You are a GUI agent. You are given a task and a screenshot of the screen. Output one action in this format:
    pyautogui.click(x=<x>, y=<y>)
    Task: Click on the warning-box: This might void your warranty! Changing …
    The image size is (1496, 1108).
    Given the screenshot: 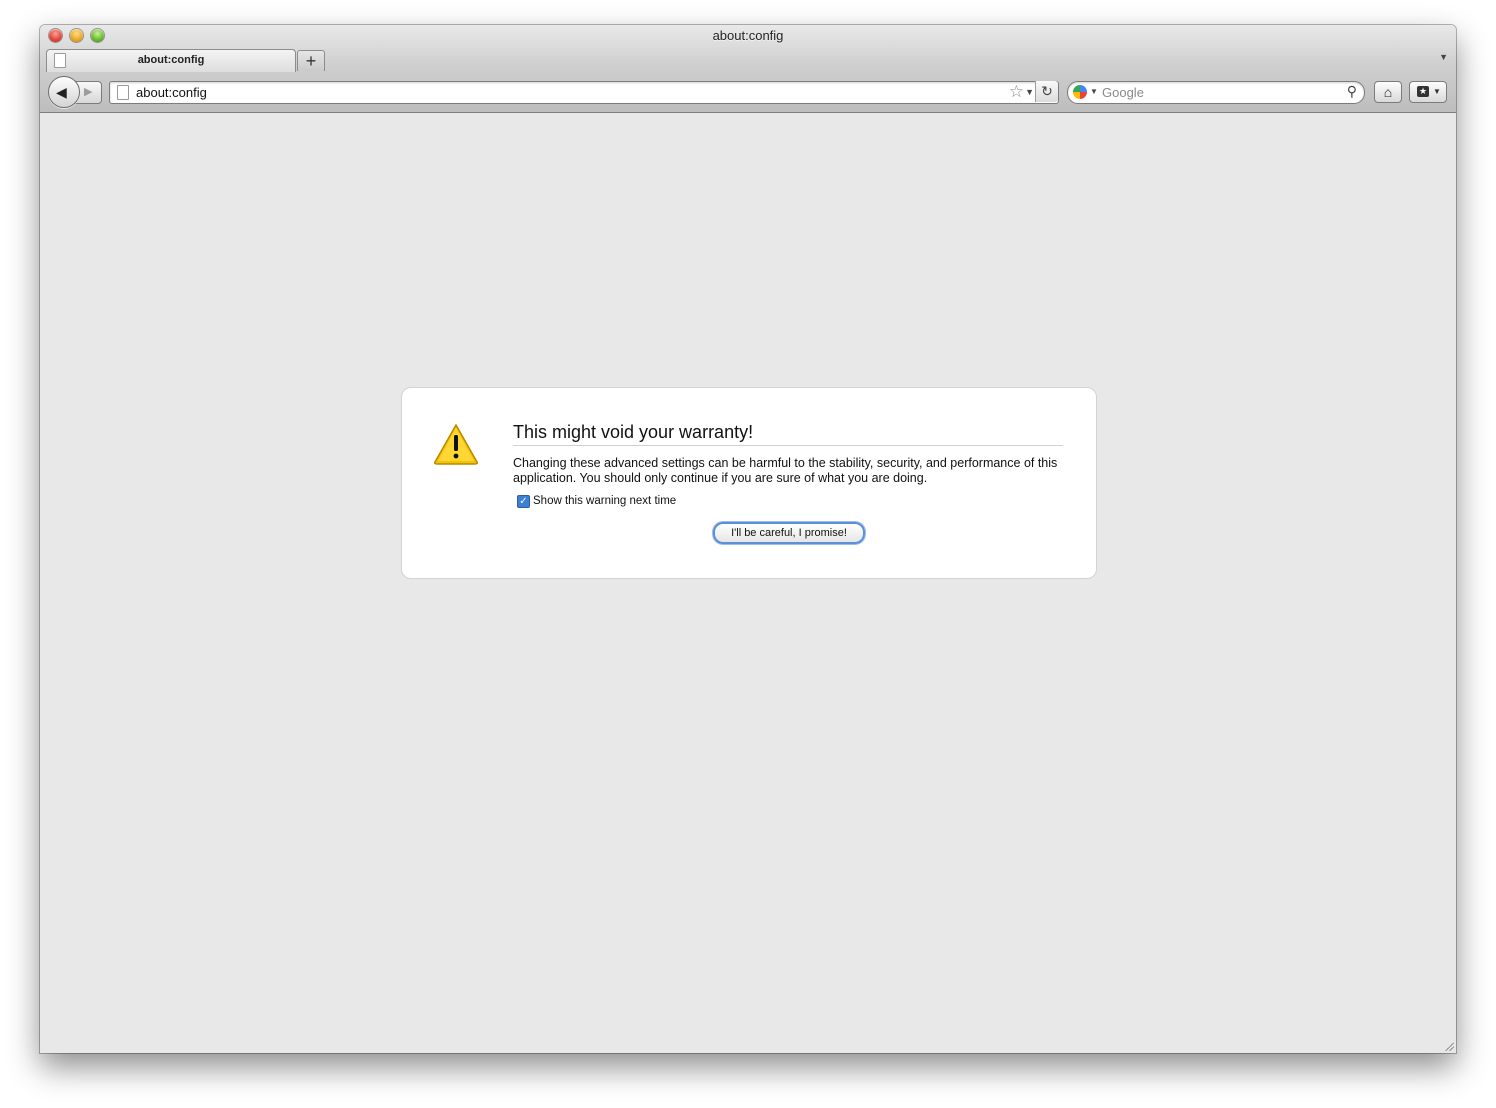 What is the action you would take?
    pyautogui.click(x=749, y=483)
    